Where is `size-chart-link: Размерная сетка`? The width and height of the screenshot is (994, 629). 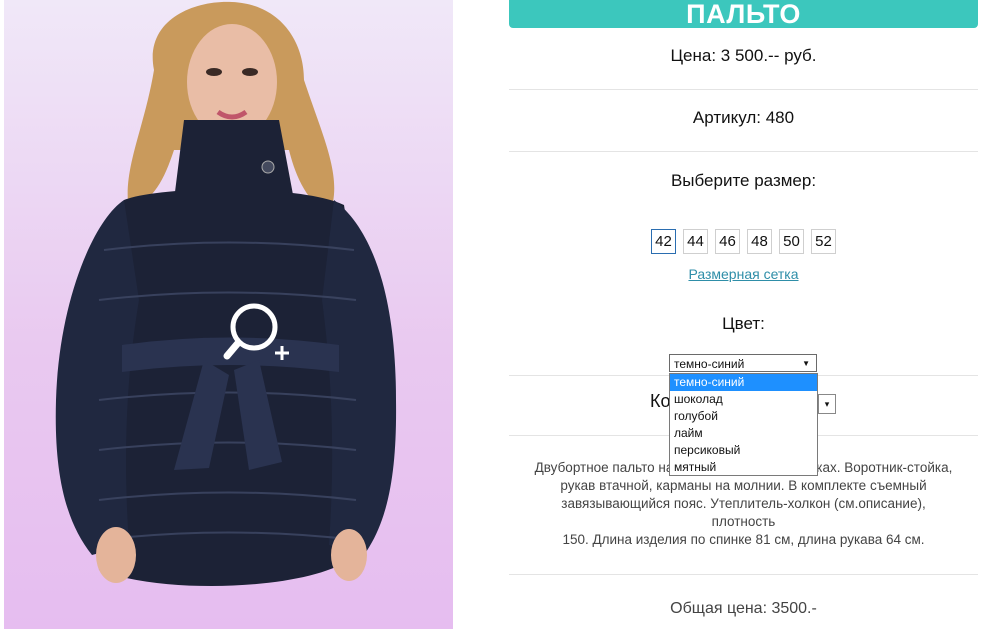 size-chart-link: Размерная сетка is located at coordinates (743, 274).